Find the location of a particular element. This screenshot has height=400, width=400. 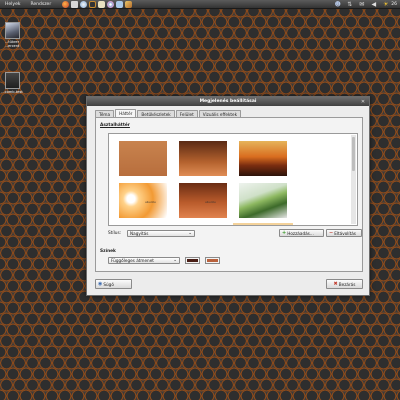

mail-icon is located at coordinates (75, 4).